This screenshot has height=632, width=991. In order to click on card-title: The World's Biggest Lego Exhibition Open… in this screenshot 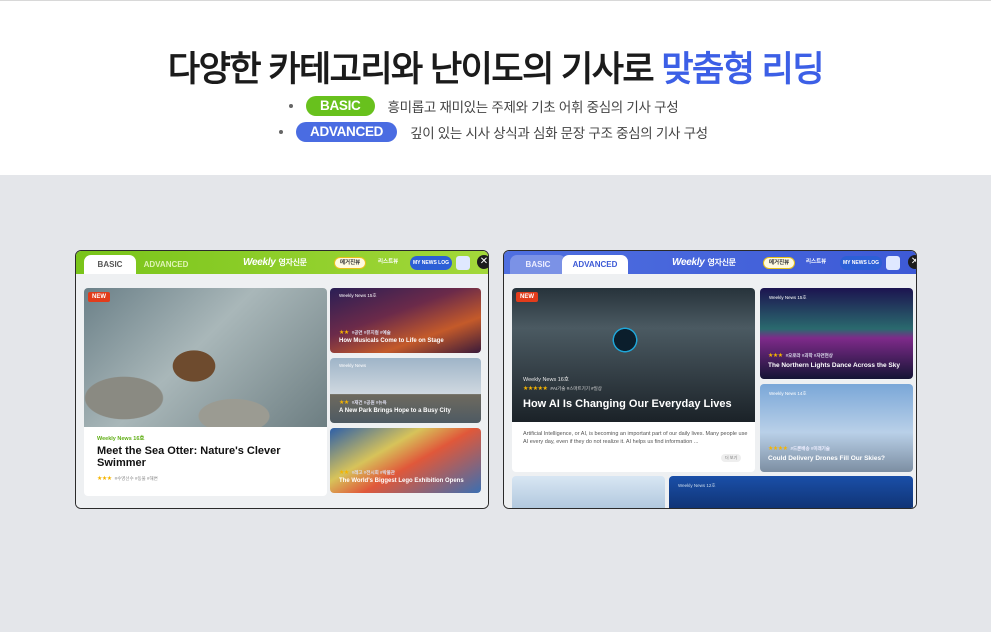, I will do `click(401, 481)`.